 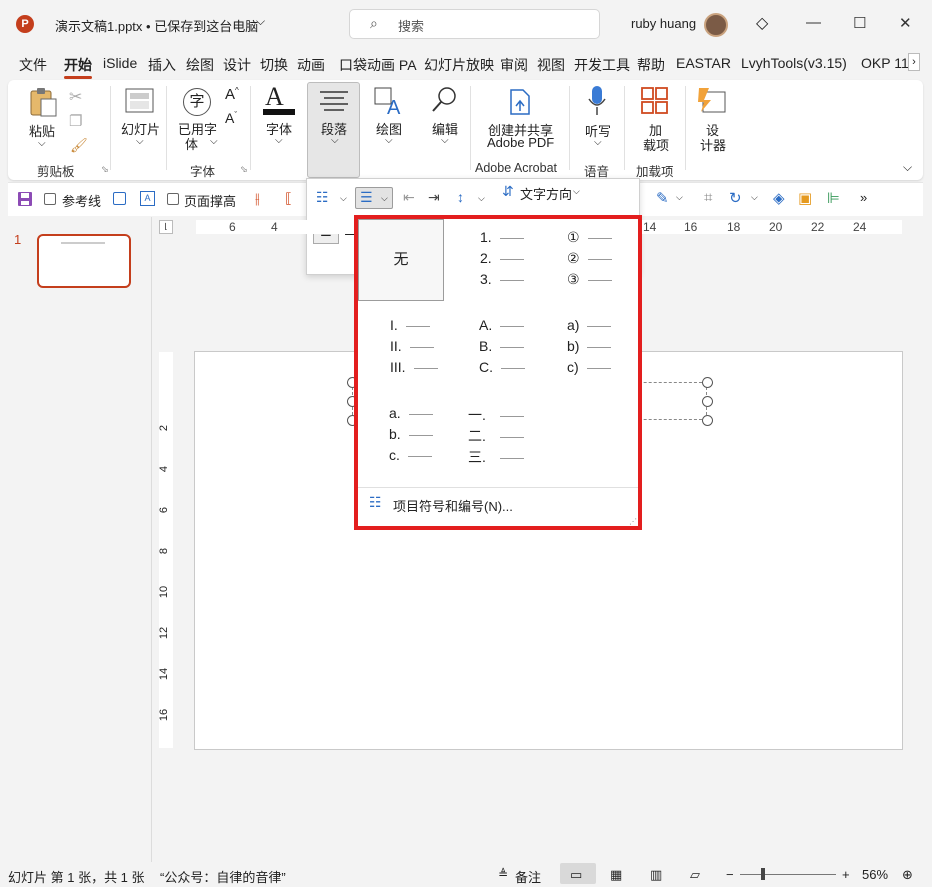 What do you see at coordinates (459, 65) in the screenshot?
I see `tab-slideshow: 幻灯片放映` at bounding box center [459, 65].